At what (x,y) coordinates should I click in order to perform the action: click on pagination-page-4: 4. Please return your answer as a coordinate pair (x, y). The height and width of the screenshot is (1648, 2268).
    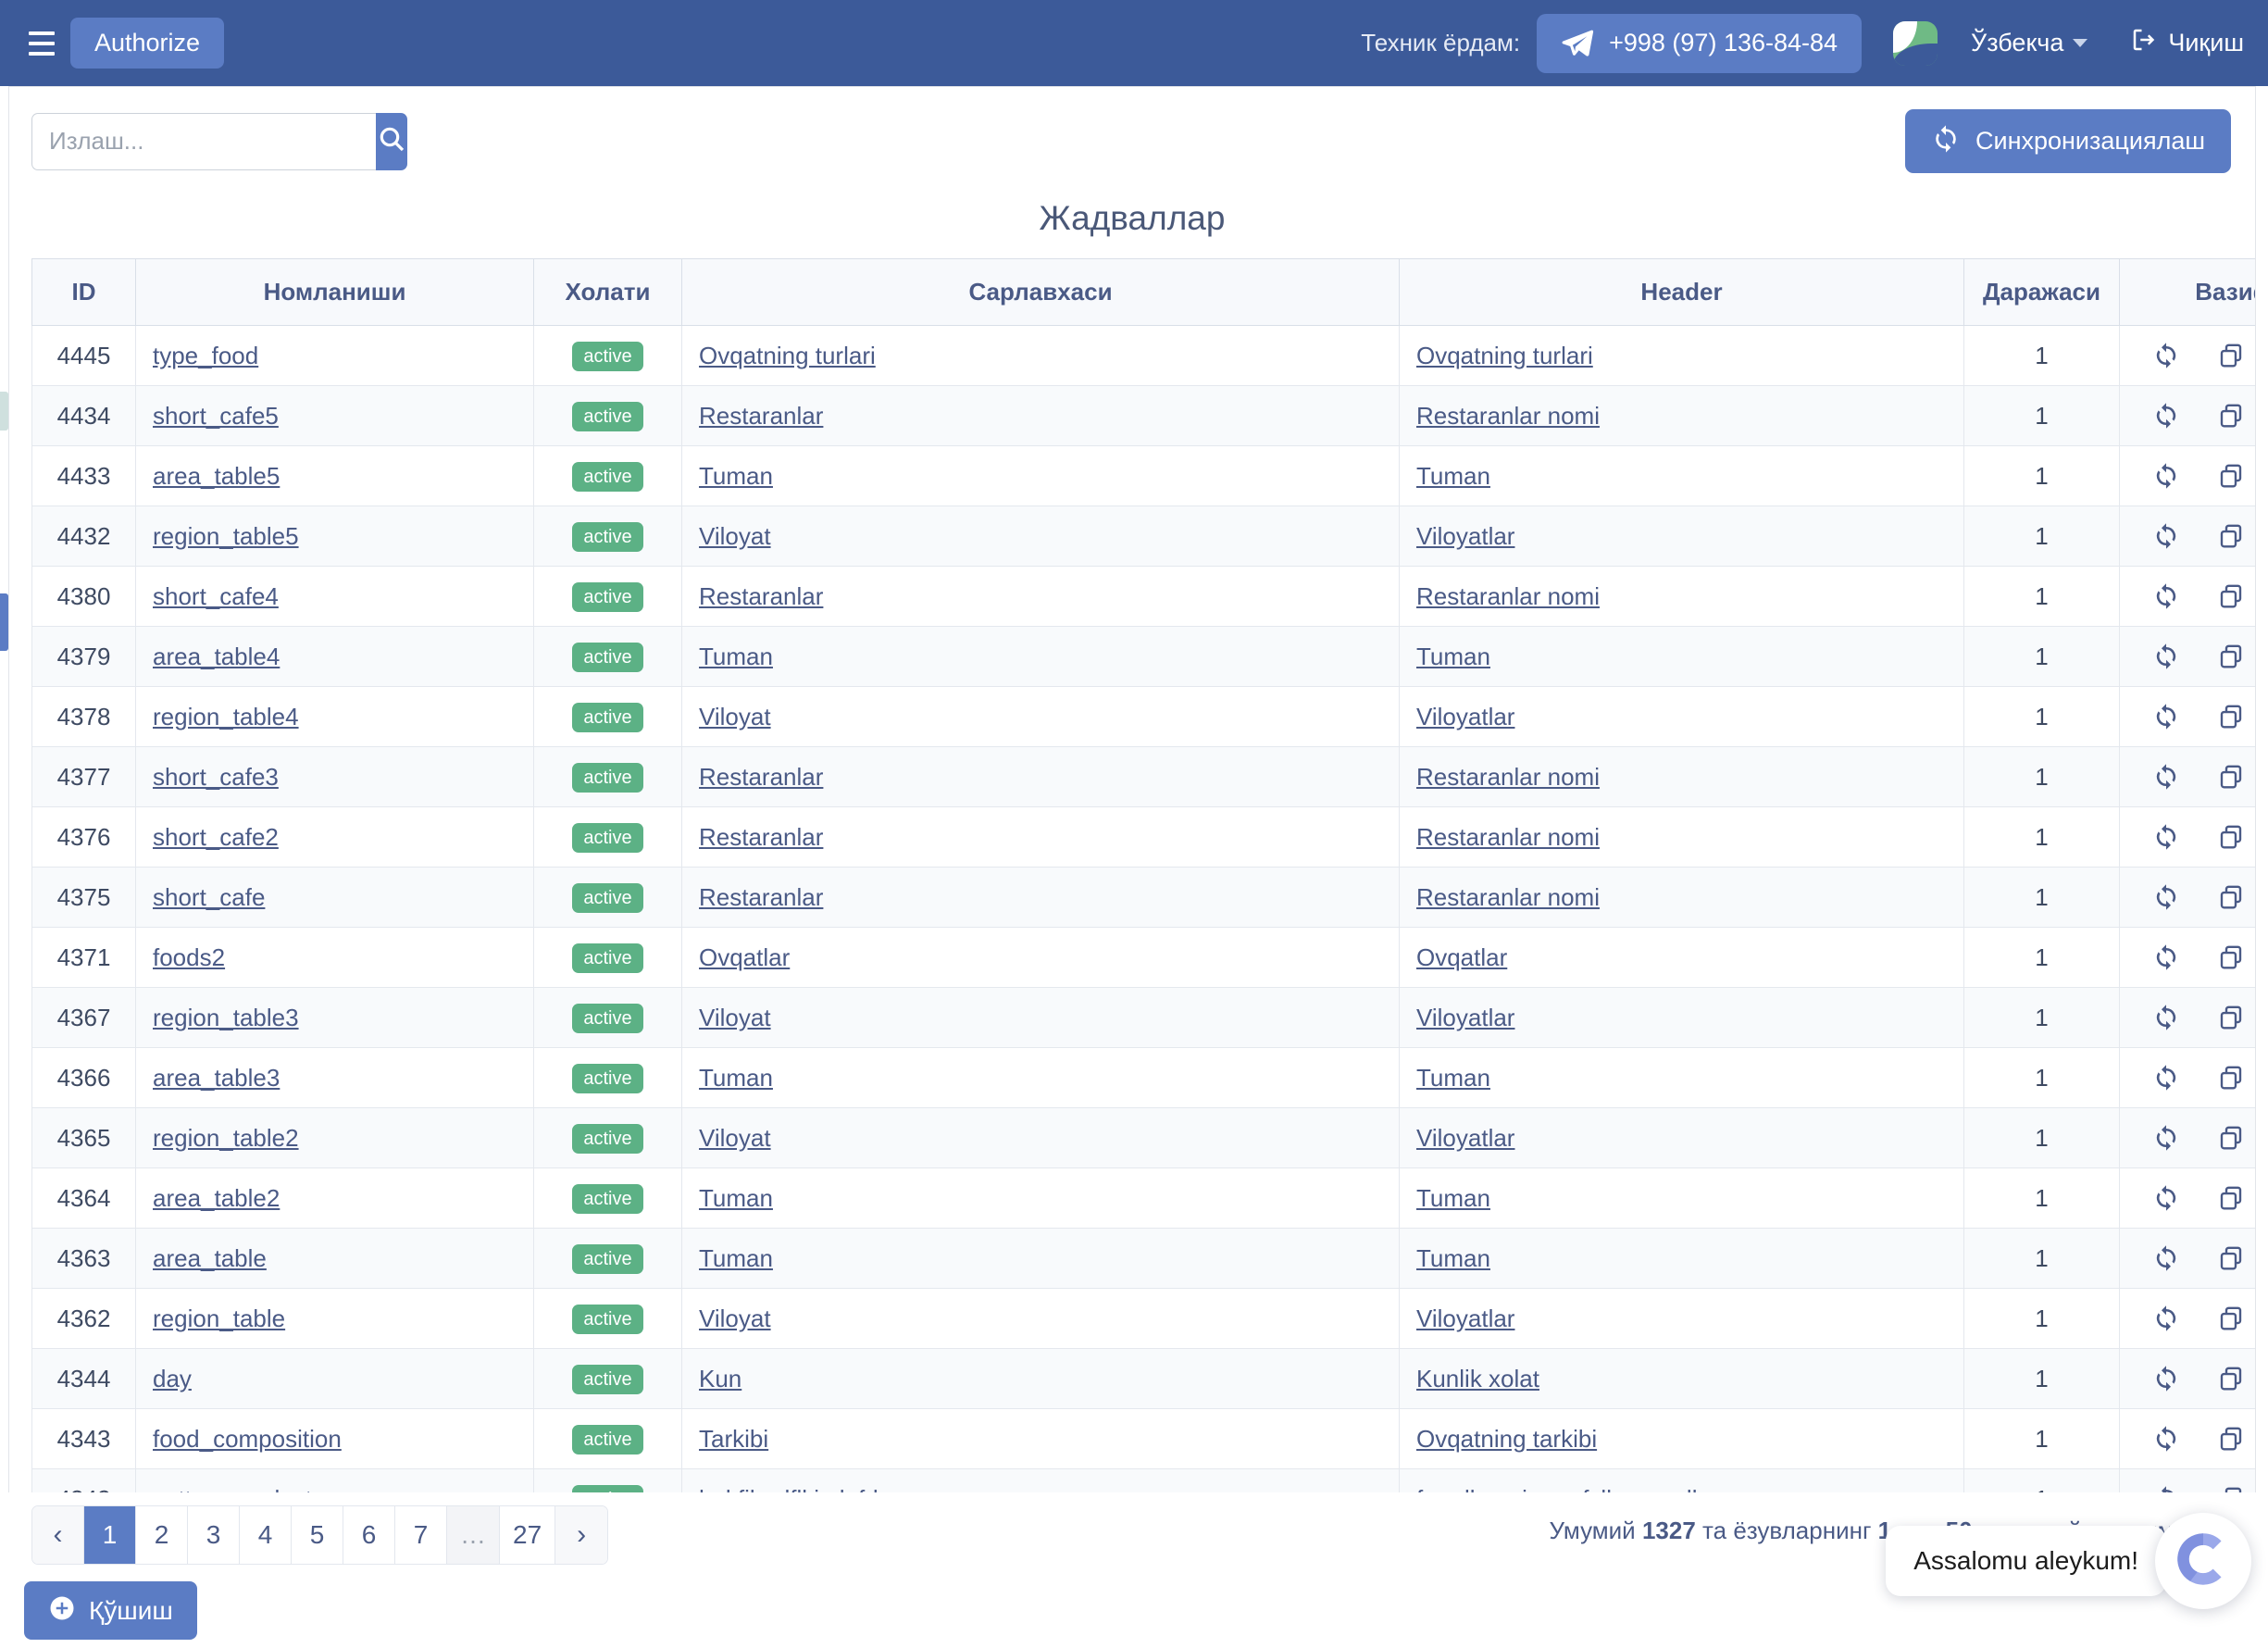
    Looking at the image, I should click on (266, 1535).